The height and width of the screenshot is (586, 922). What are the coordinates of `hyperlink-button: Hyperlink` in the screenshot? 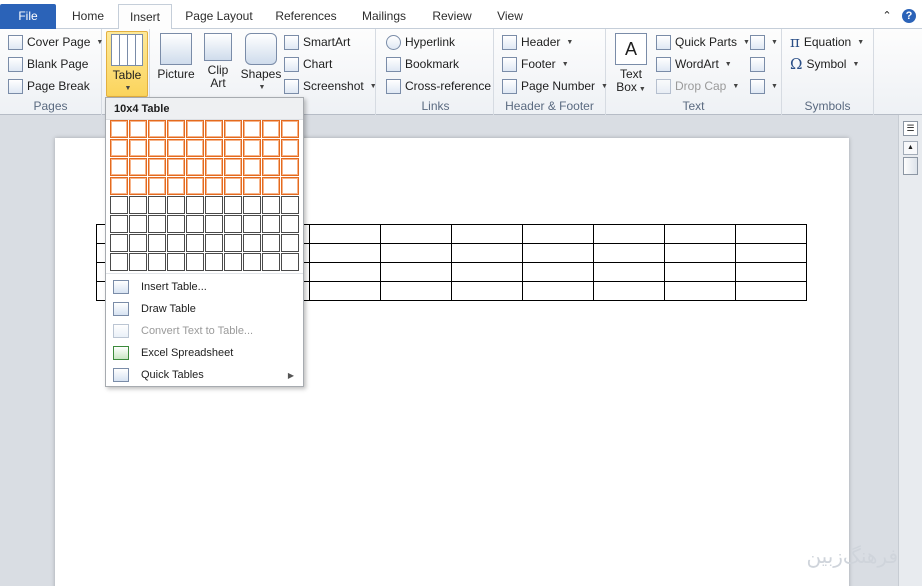 It's located at (420, 42).